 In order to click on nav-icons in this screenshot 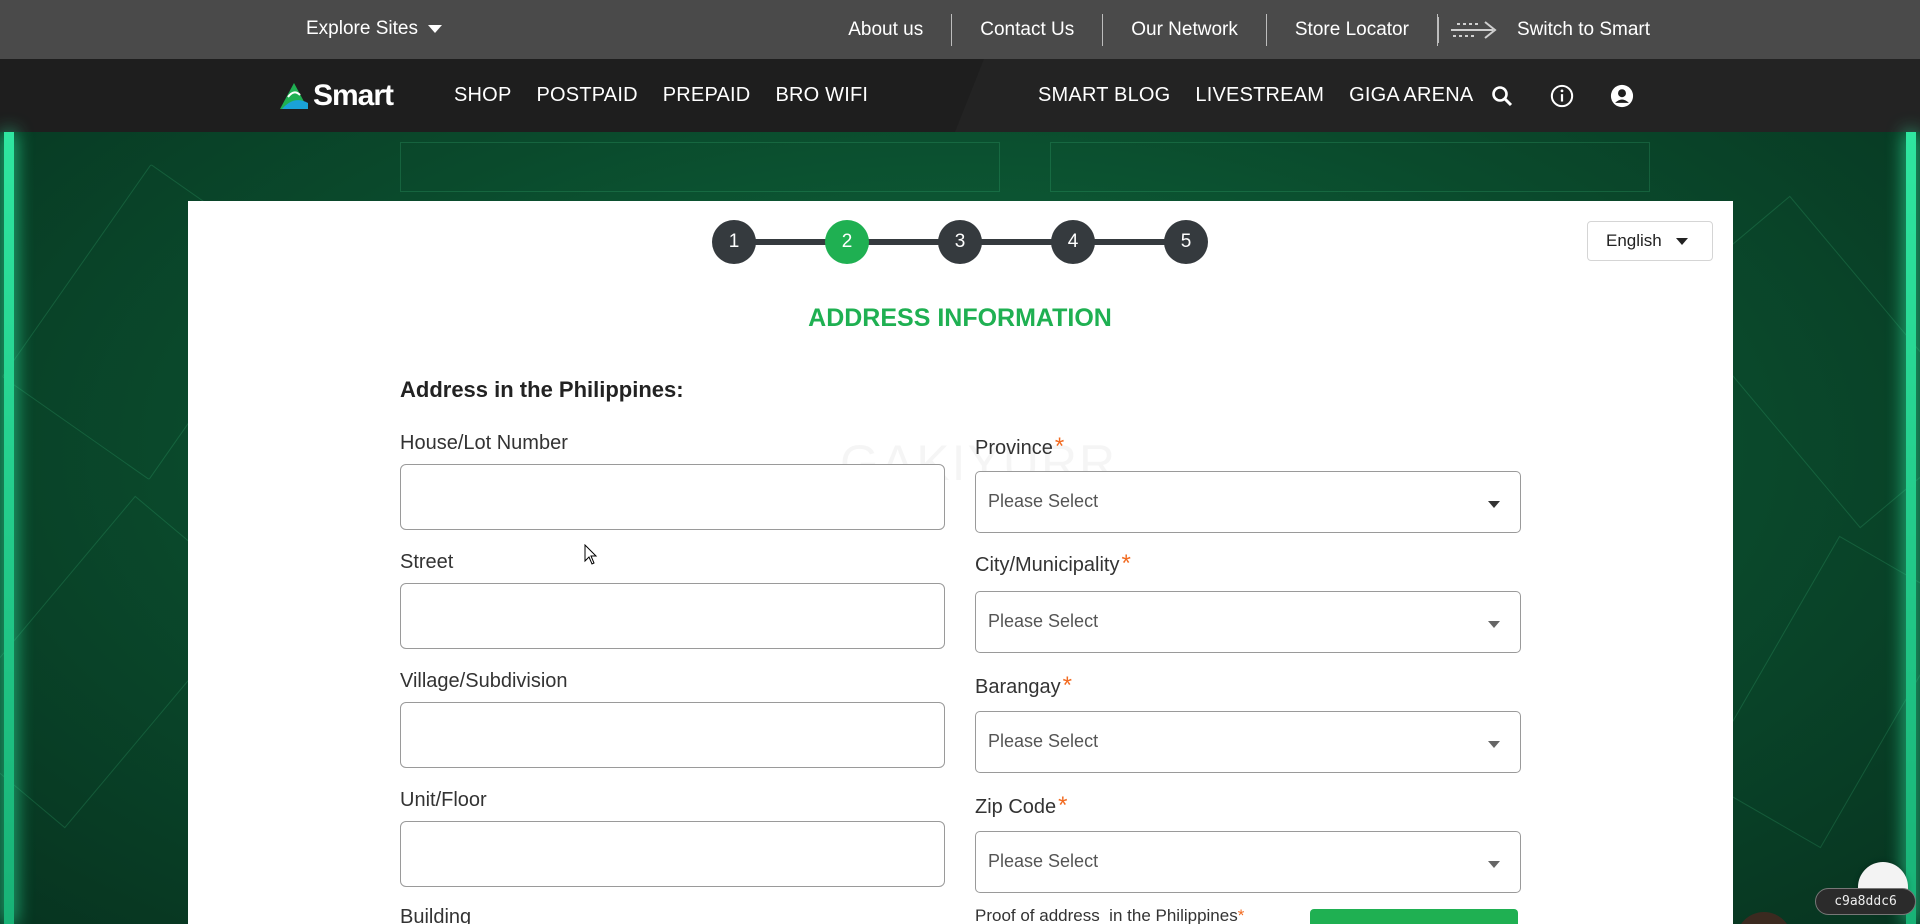, I will do `click(1562, 95)`.